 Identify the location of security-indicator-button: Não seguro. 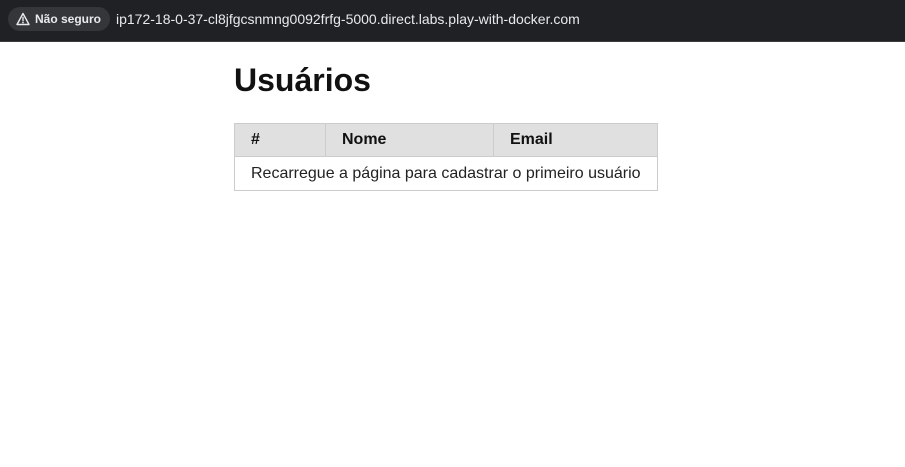
(59, 19).